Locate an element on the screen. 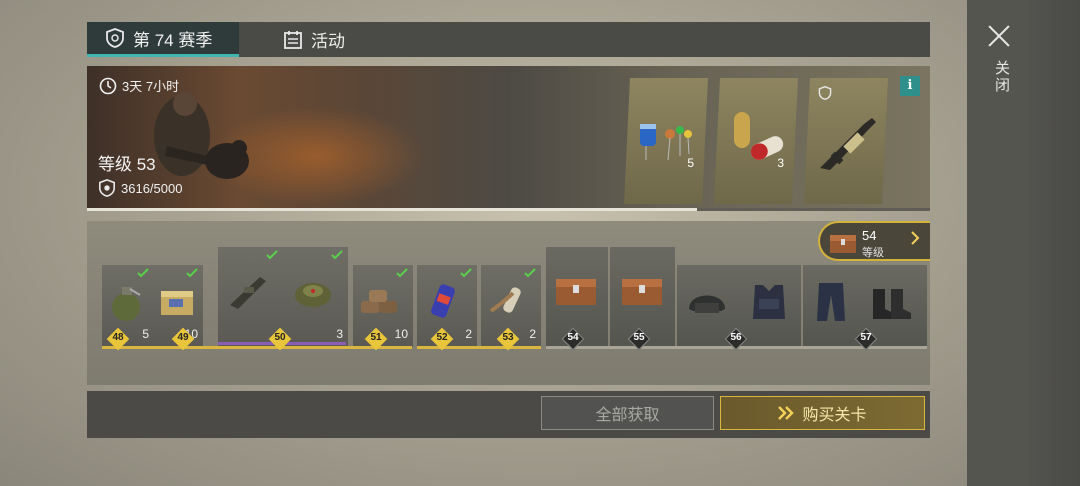 This screenshot has height=486, width=1080. level-marker: 48 is located at coordinates (118, 339).